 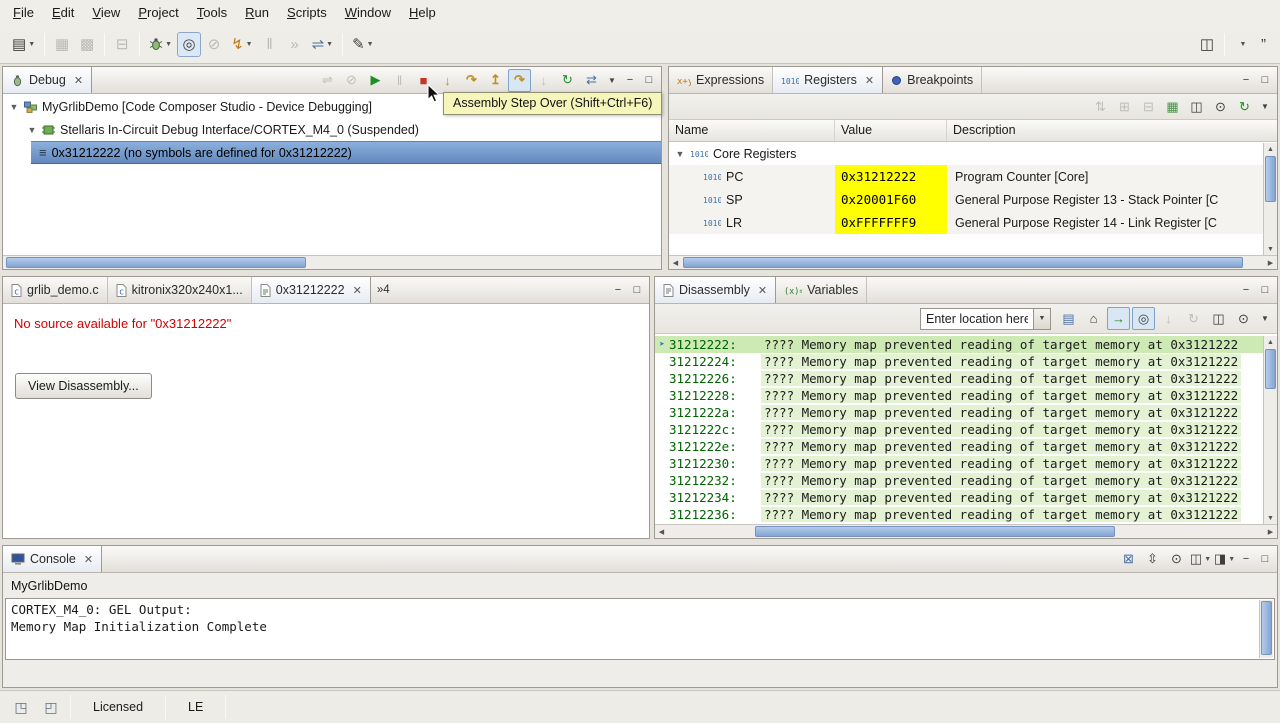 What do you see at coordinates (567, 80) in the screenshot?
I see `restart-button: ↻` at bounding box center [567, 80].